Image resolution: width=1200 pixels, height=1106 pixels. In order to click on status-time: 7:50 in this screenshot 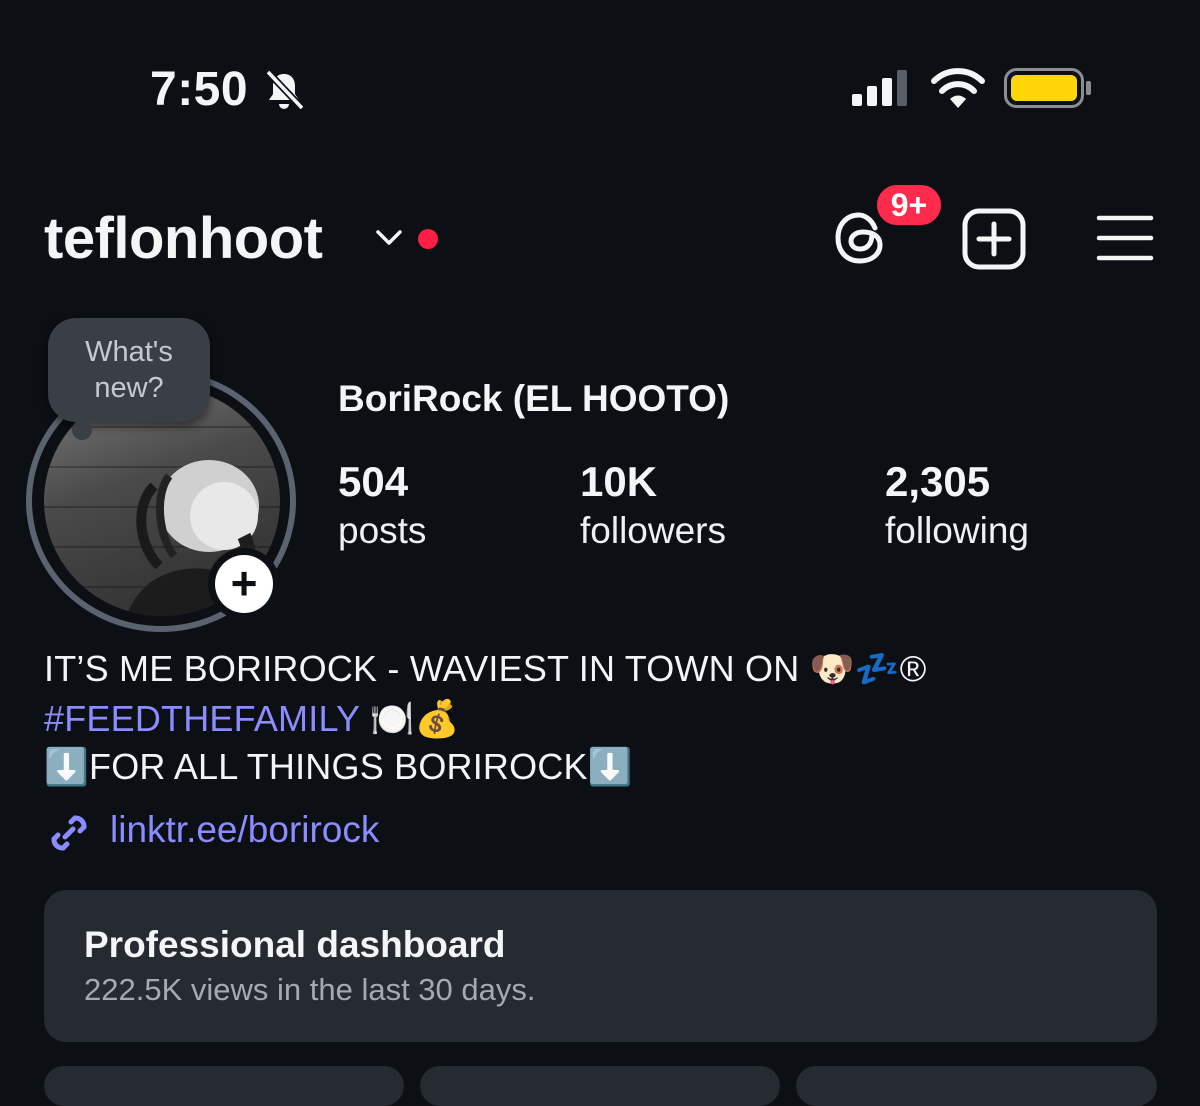, I will do `click(199, 89)`.